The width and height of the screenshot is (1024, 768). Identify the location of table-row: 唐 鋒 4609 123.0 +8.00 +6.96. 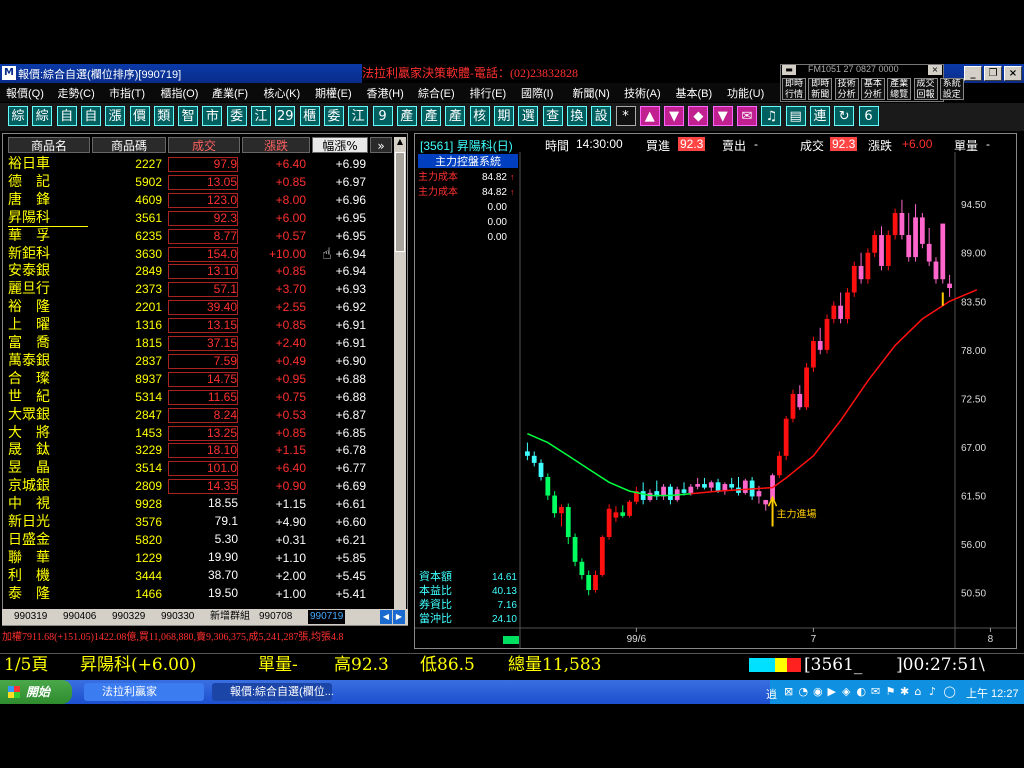
(197, 200).